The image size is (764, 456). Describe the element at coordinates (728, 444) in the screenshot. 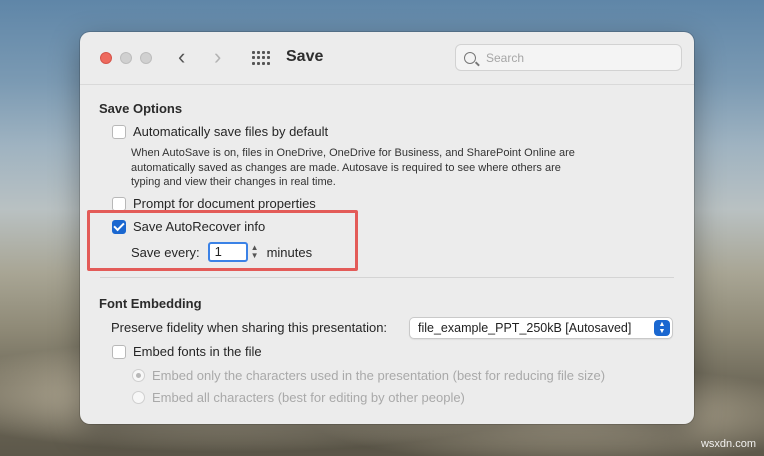

I see `watermark: wsxdn.com` at that location.